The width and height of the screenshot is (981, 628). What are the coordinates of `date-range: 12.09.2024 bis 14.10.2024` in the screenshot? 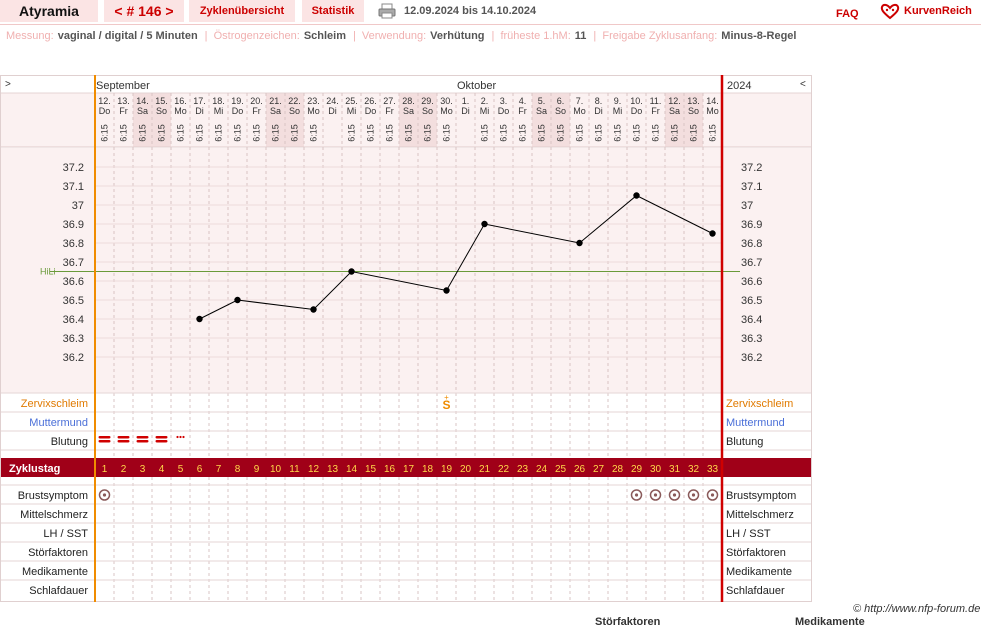 It's located at (470, 11).